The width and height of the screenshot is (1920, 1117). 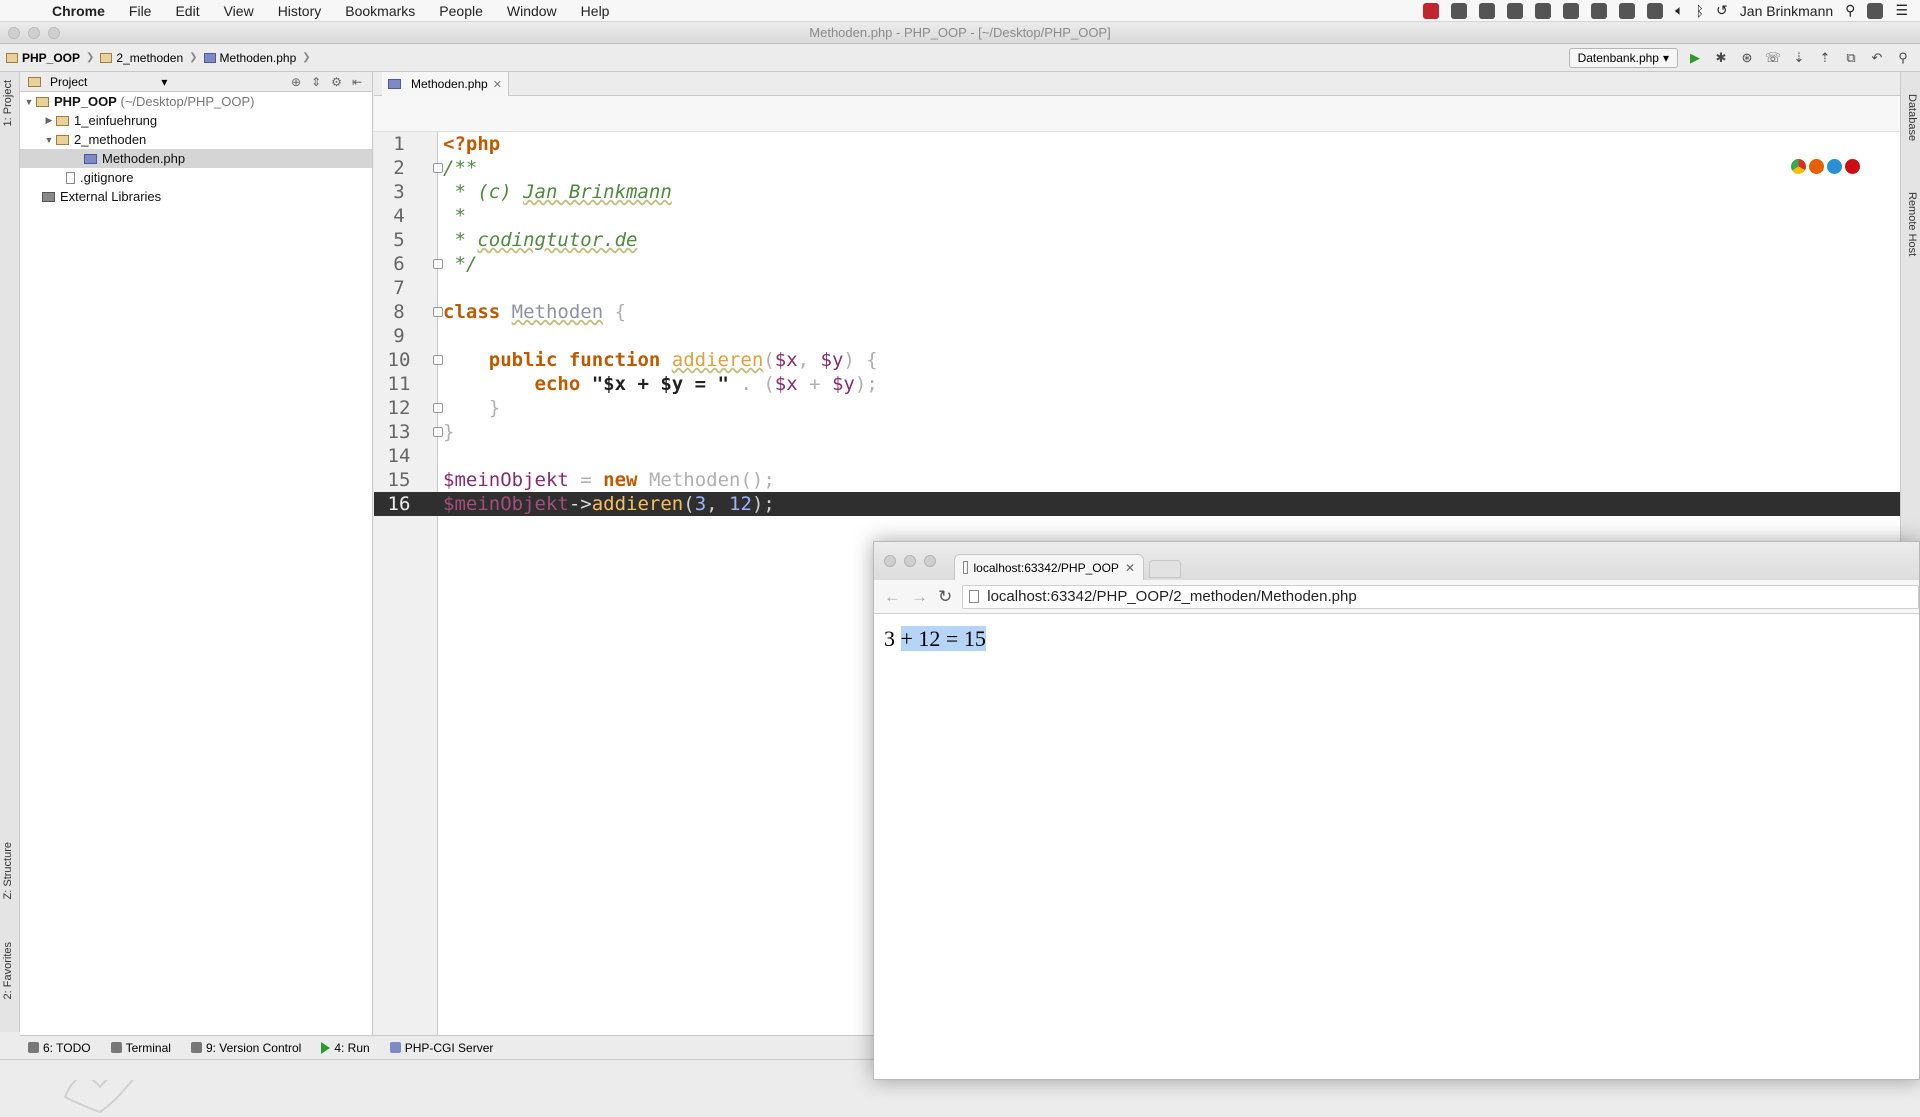 I want to click on siri-icon, so click(x=1875, y=10).